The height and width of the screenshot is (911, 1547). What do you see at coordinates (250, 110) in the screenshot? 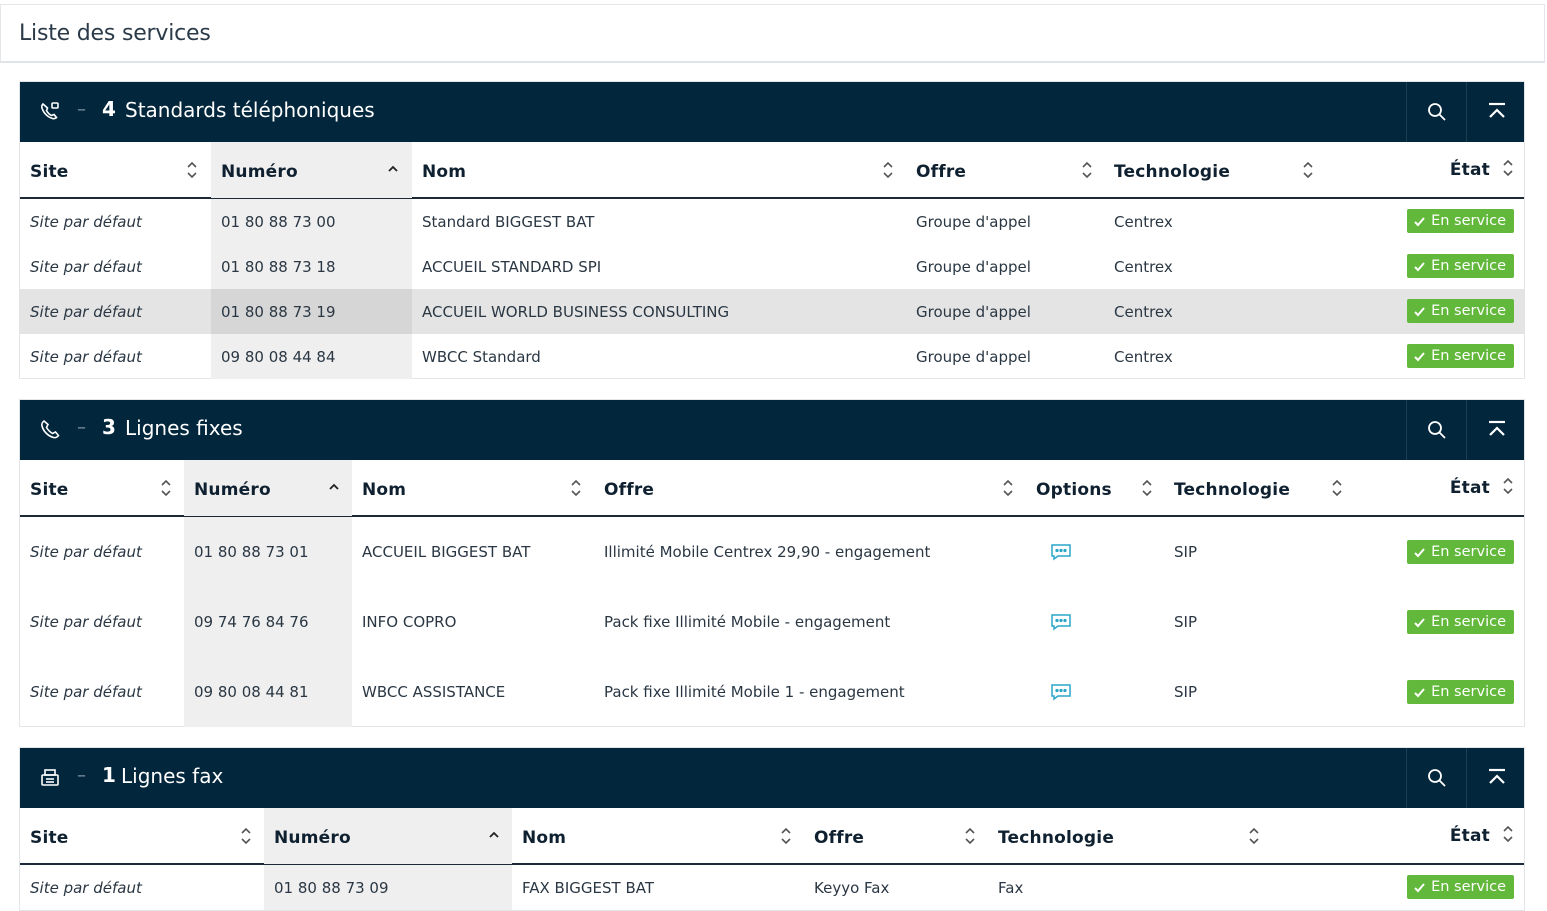
I see `section-title: Standards téléphoniques` at bounding box center [250, 110].